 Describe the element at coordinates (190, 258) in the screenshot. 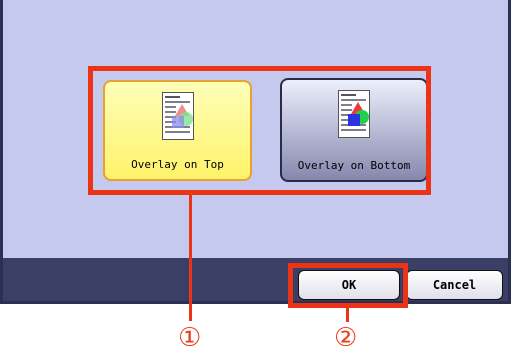

I see `callout-line-one` at that location.